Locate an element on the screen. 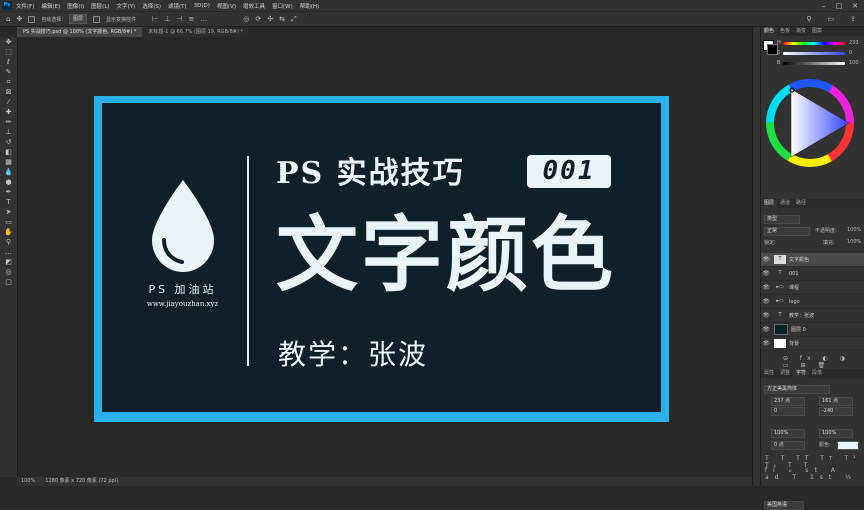 The height and width of the screenshot is (510, 864). eyedropper-tool-icon: ⁄ is located at coordinates (8, 102).